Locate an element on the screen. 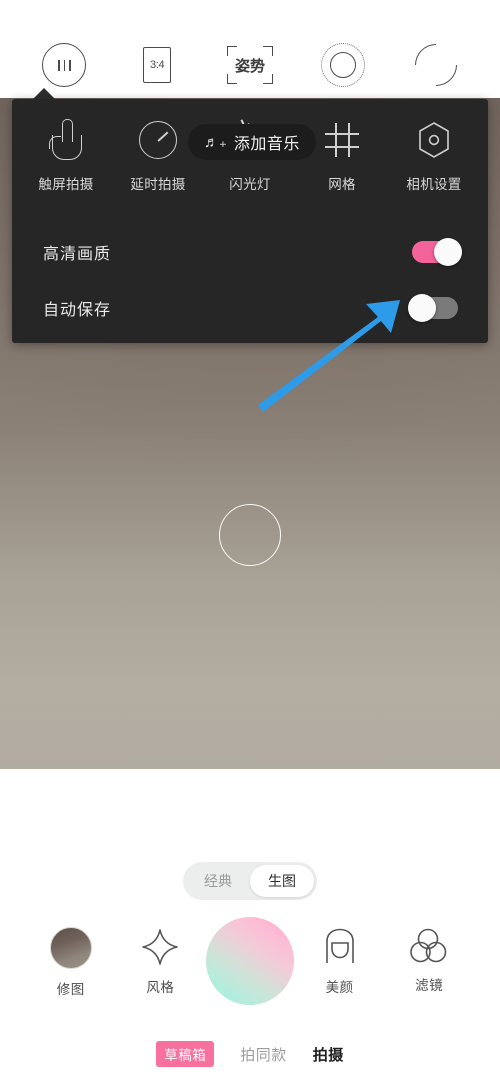  topbar-settings-button is located at coordinates (64, 65).